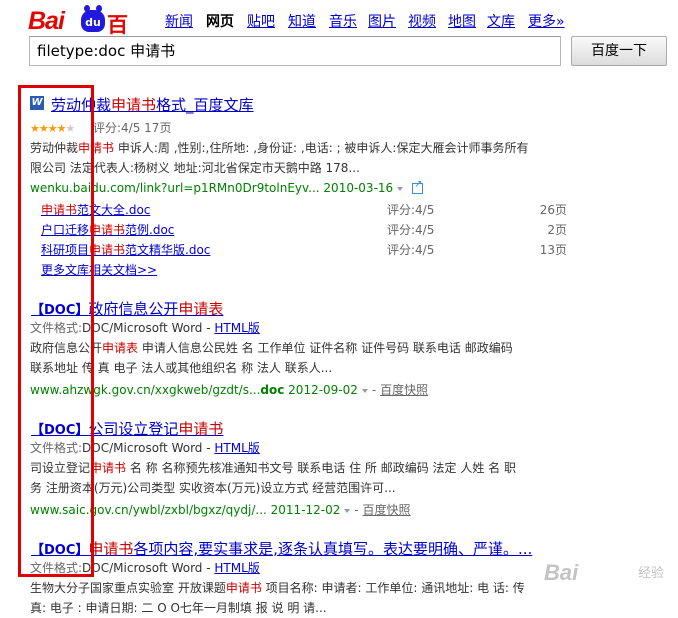  What do you see at coordinates (125, 249) in the screenshot?
I see `sub-result-title: 科研项目申请书范文精华版.doc` at bounding box center [125, 249].